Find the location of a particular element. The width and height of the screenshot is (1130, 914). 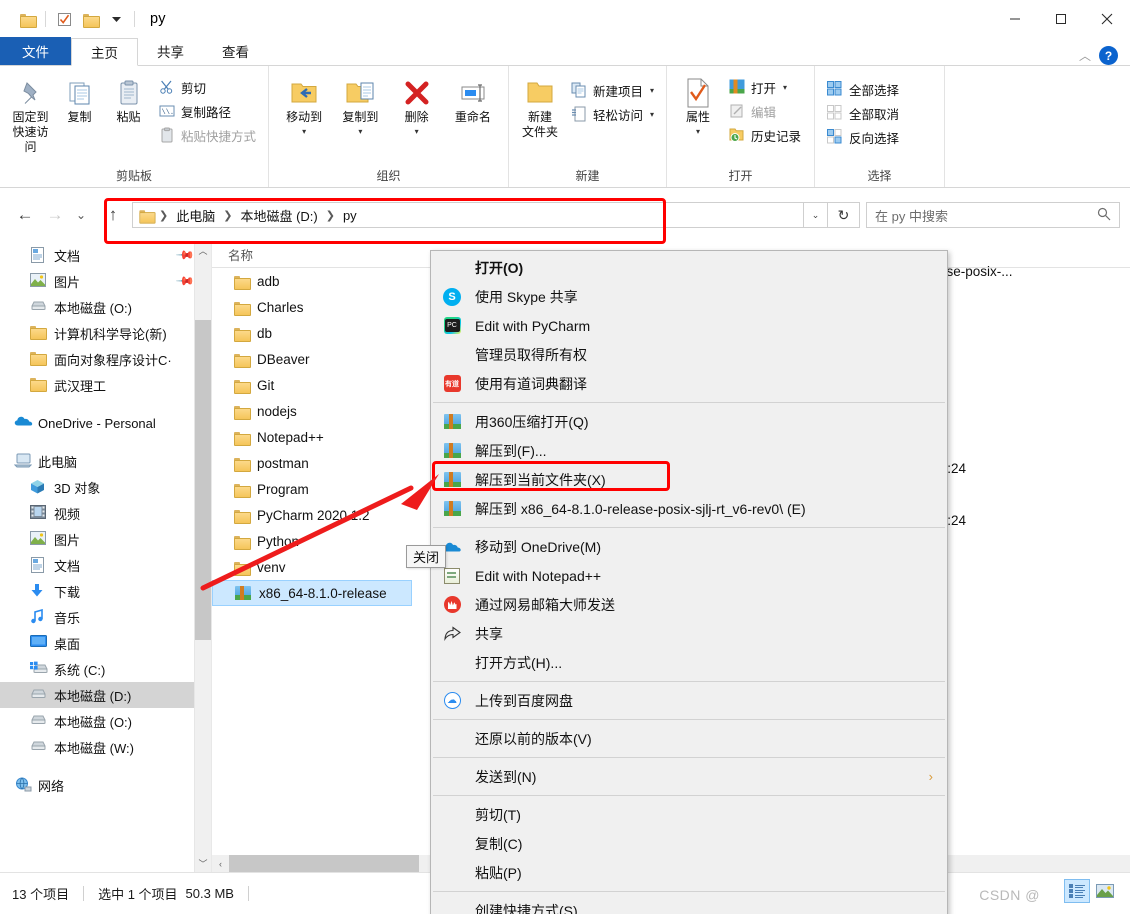

sidebar-item-pictures-qa: 图片 📌 is located at coordinates (105, 281).